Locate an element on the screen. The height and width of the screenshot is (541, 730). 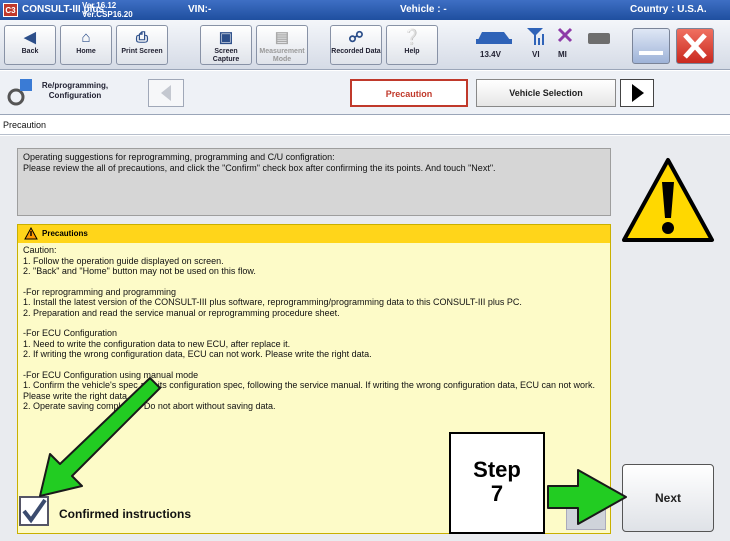
arrow-to-checkbox-icon is located at coordinates (100, 437).